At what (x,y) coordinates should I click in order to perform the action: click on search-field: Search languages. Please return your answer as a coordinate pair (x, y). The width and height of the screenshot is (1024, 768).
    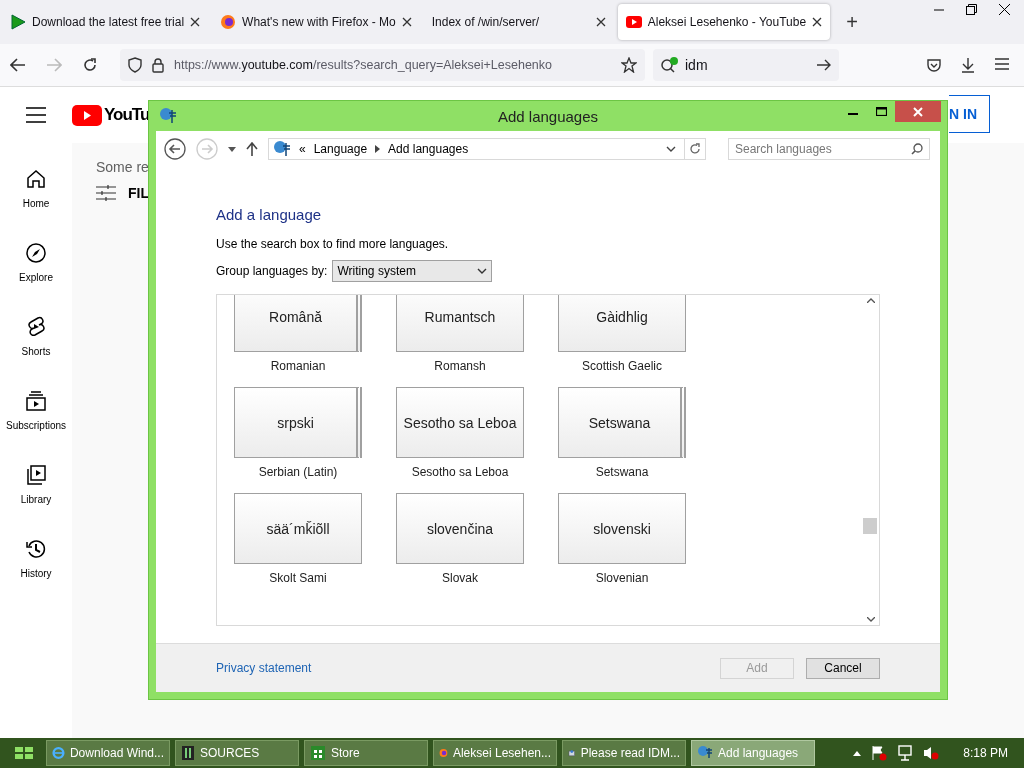
    Looking at the image, I should click on (829, 149).